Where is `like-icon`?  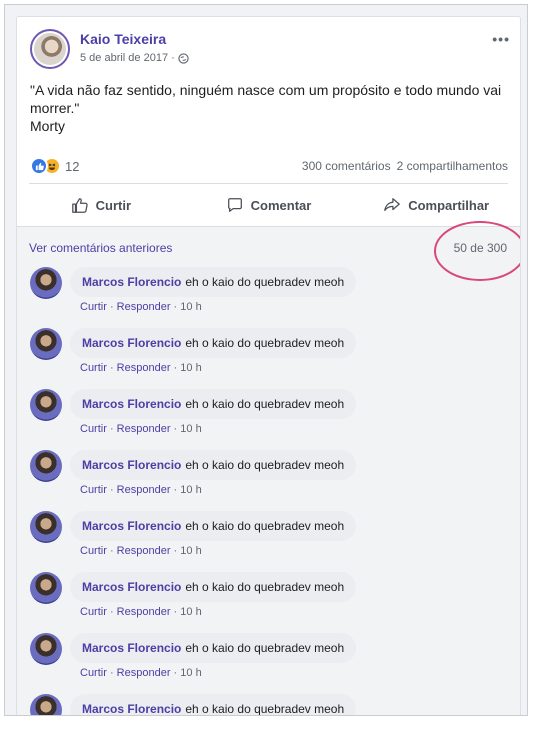 like-icon is located at coordinates (39, 166).